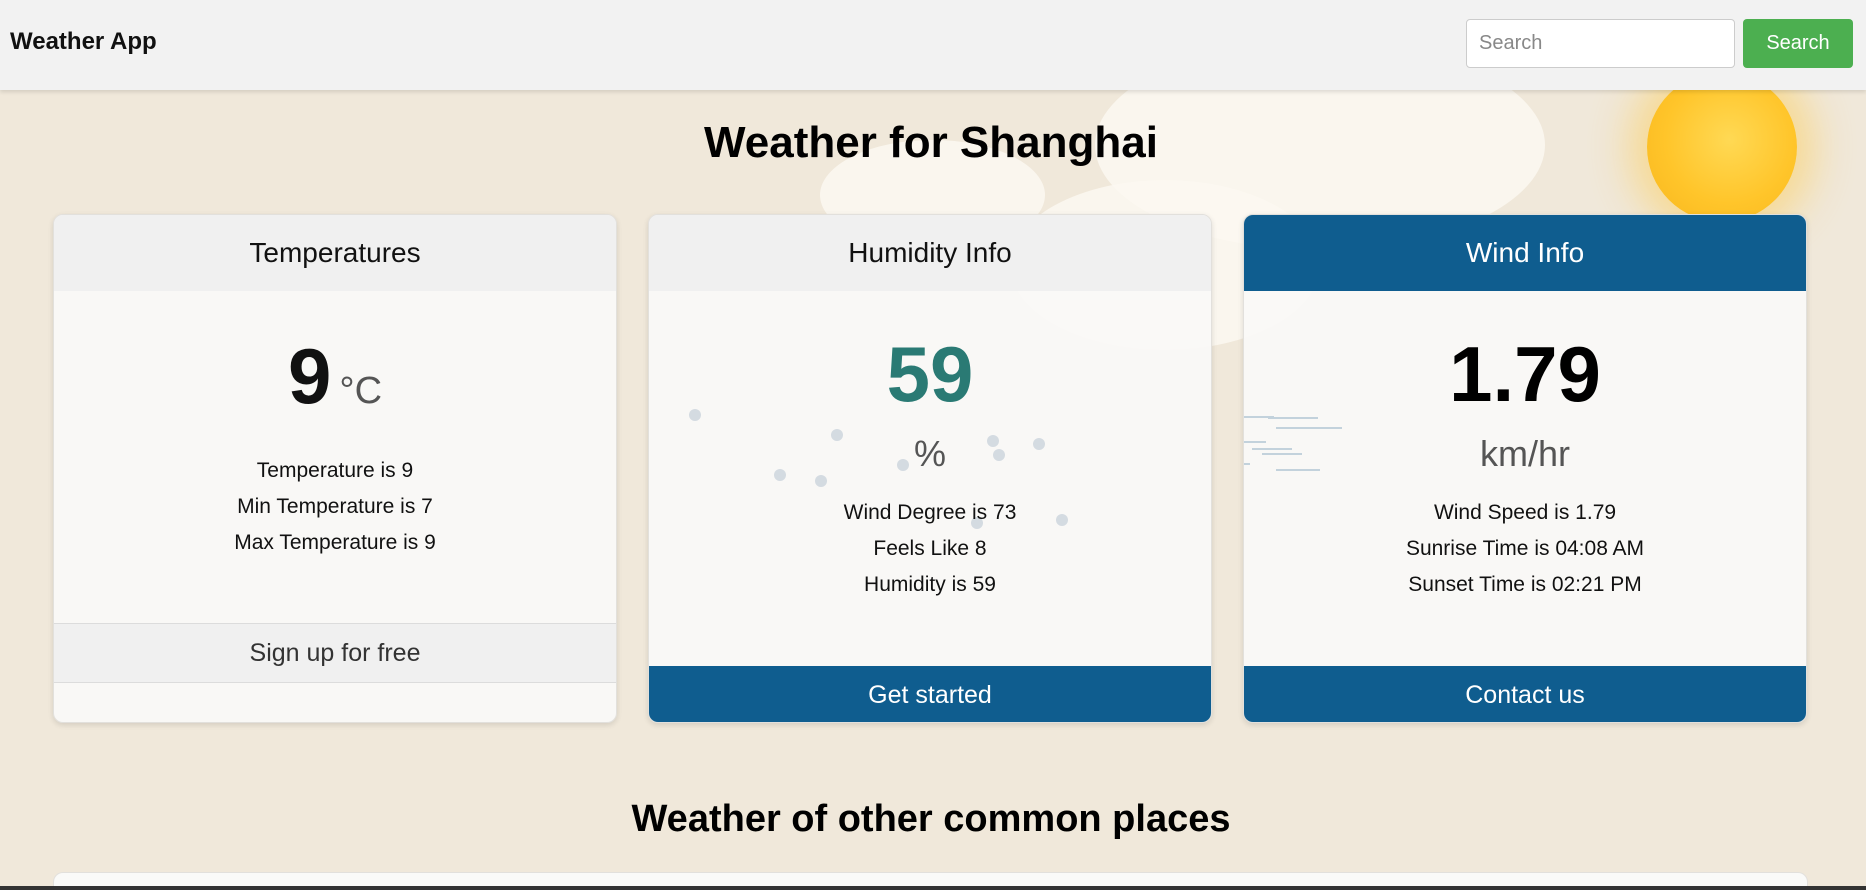  What do you see at coordinates (933, 45) in the screenshot?
I see `top-navigation-bar: Weather App Search` at bounding box center [933, 45].